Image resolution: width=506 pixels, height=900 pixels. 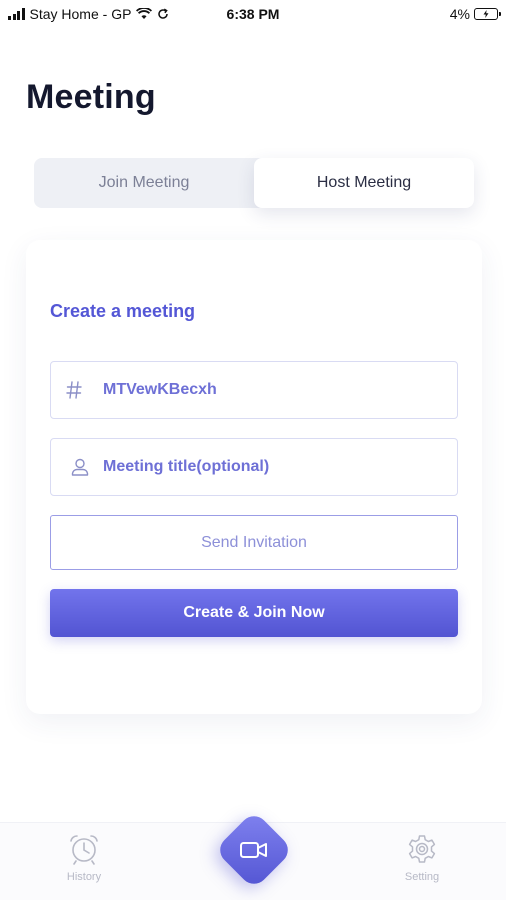 I want to click on bottom-nav: History Setting, so click(x=253, y=855).